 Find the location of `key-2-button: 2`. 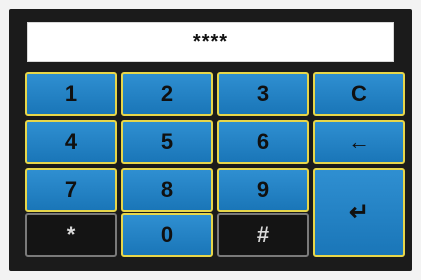

key-2-button: 2 is located at coordinates (167, 94).